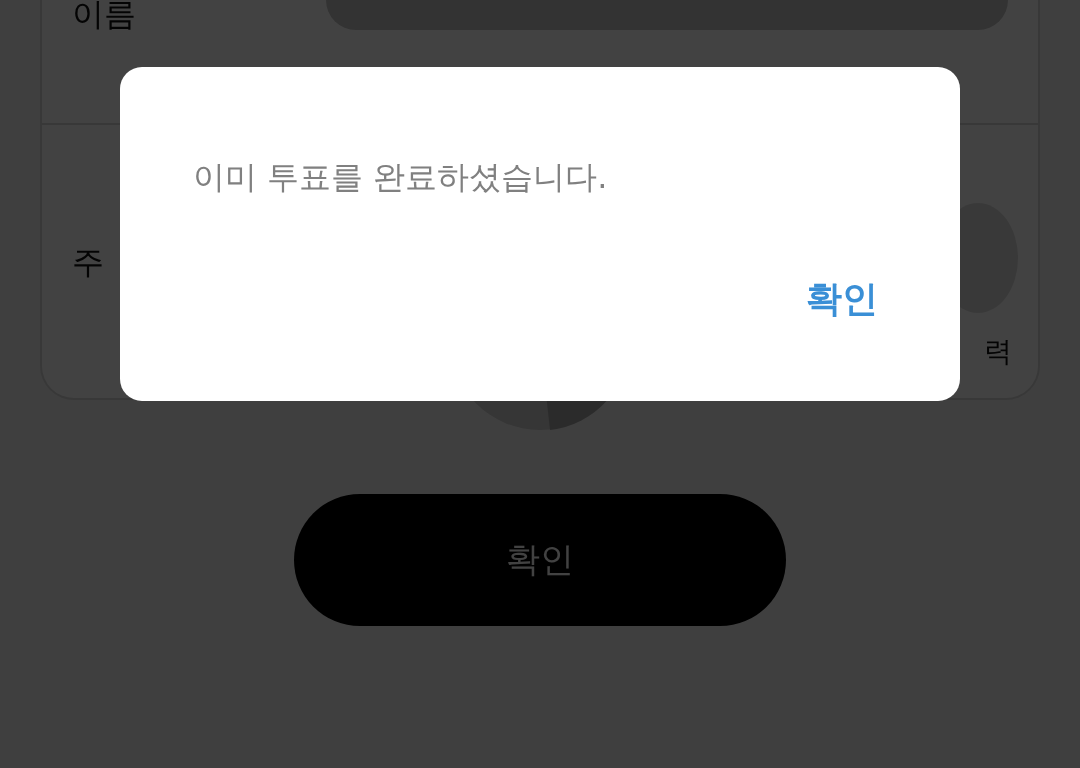  Describe the element at coordinates (401, 177) in the screenshot. I see `dialog-message: 이미 투표를 완료하셨습니다.` at that location.